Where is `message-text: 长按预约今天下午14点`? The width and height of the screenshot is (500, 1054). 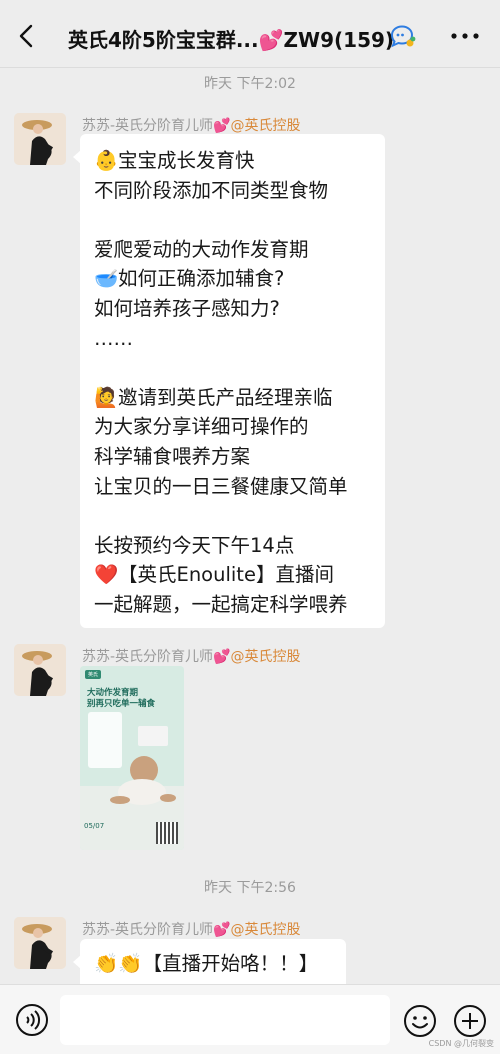 message-text: 长按预约今天下午14点 is located at coordinates (194, 545).